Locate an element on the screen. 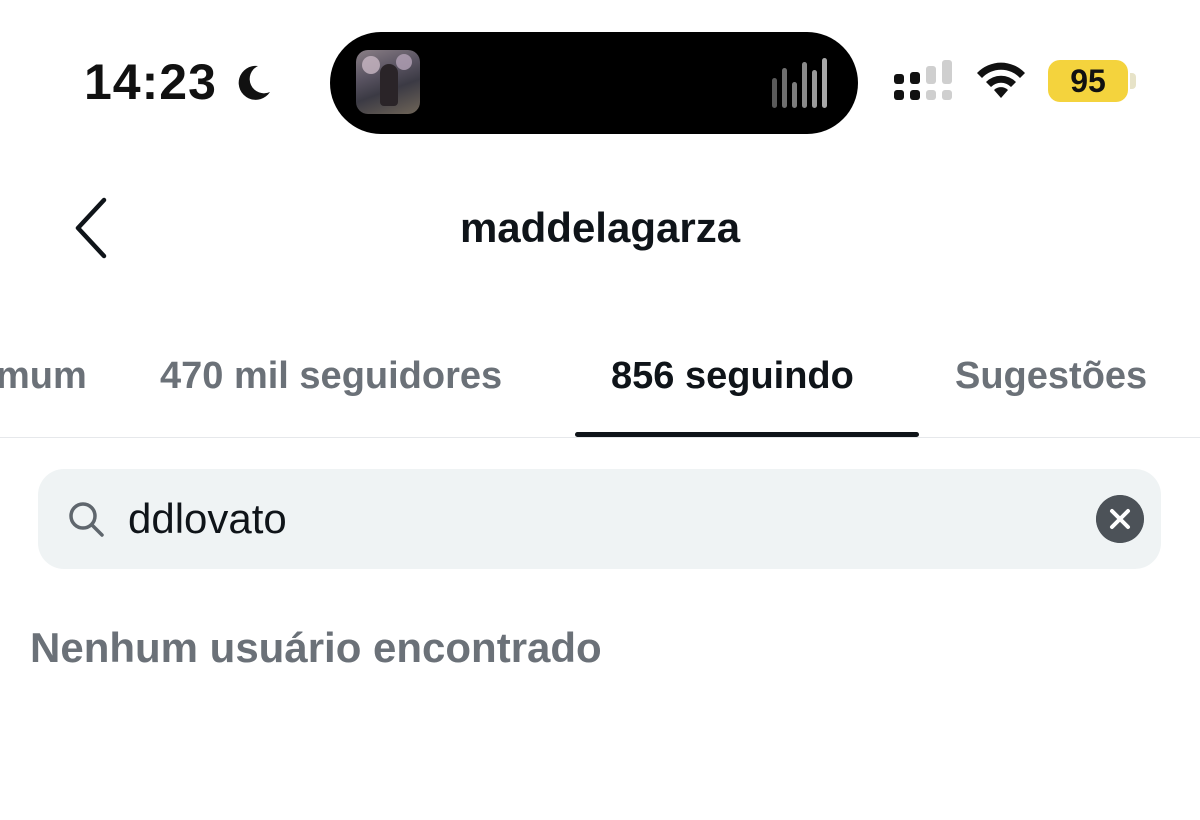 The height and width of the screenshot is (820, 1200). close-icon is located at coordinates (1120, 519).